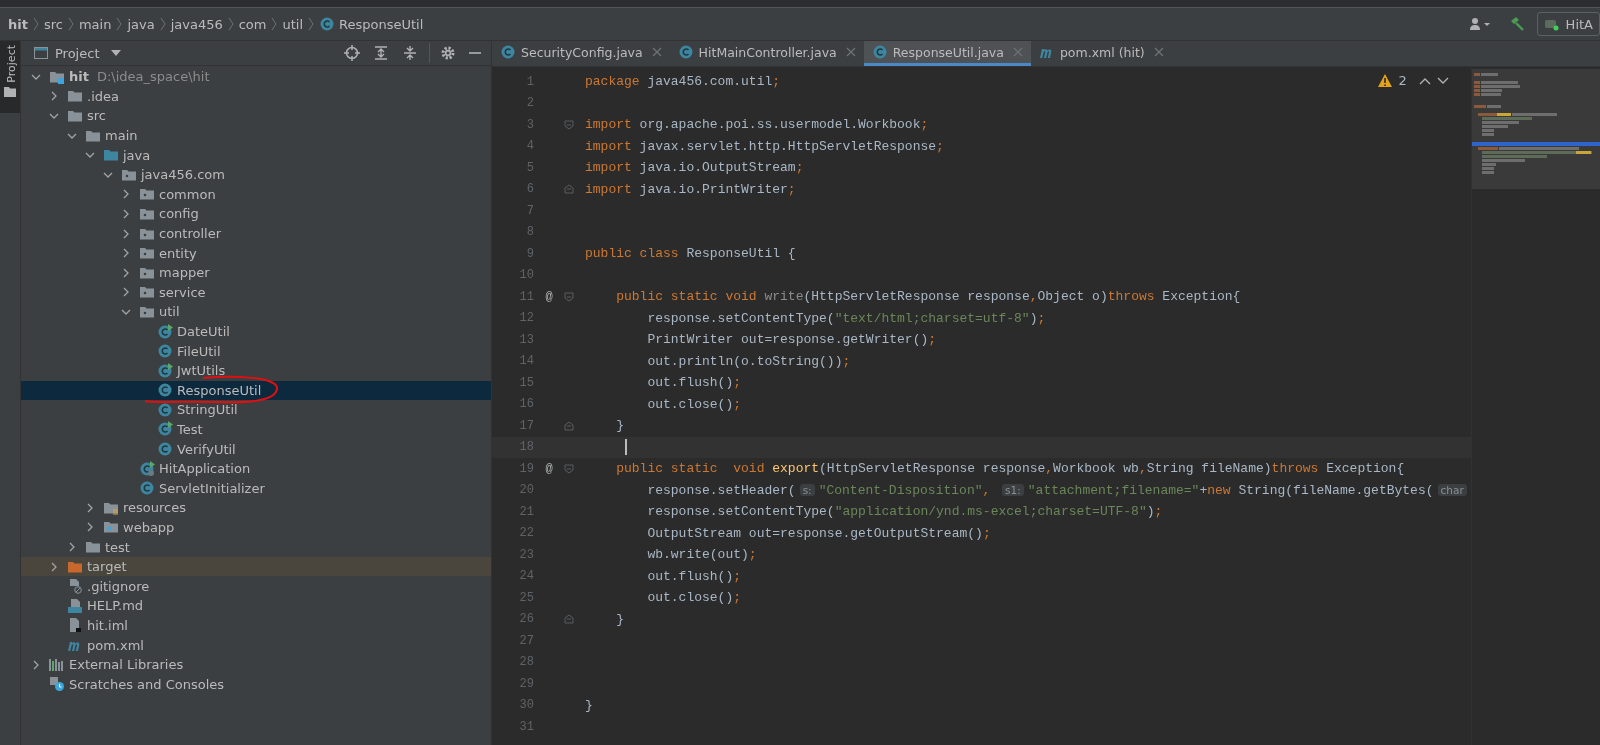  What do you see at coordinates (1023, 490) in the screenshot?
I see `code-line: response.setHeader( s: "Content-Disposition", s1: "attachment;filename="+new String(fileName.getBytes( char` at bounding box center [1023, 490].